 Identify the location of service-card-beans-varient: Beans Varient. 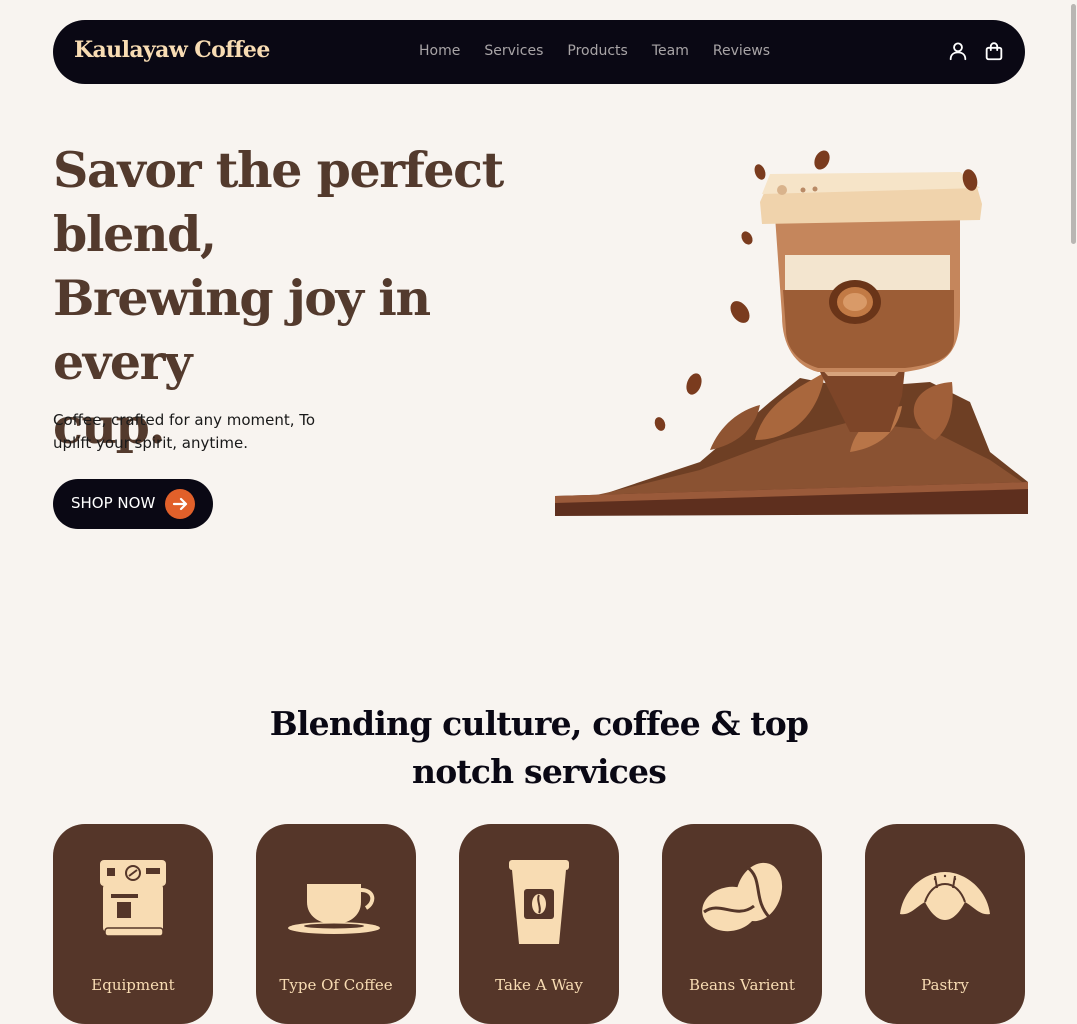
(742, 924).